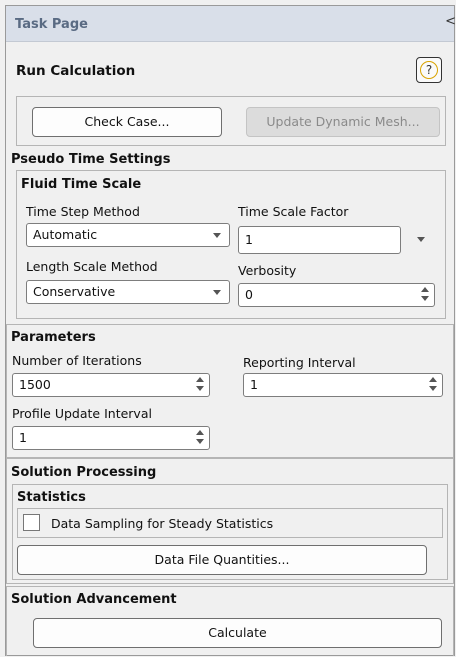 This screenshot has height=657, width=456. What do you see at coordinates (84, 472) in the screenshot?
I see `solution-processing-title: Solution Processing` at bounding box center [84, 472].